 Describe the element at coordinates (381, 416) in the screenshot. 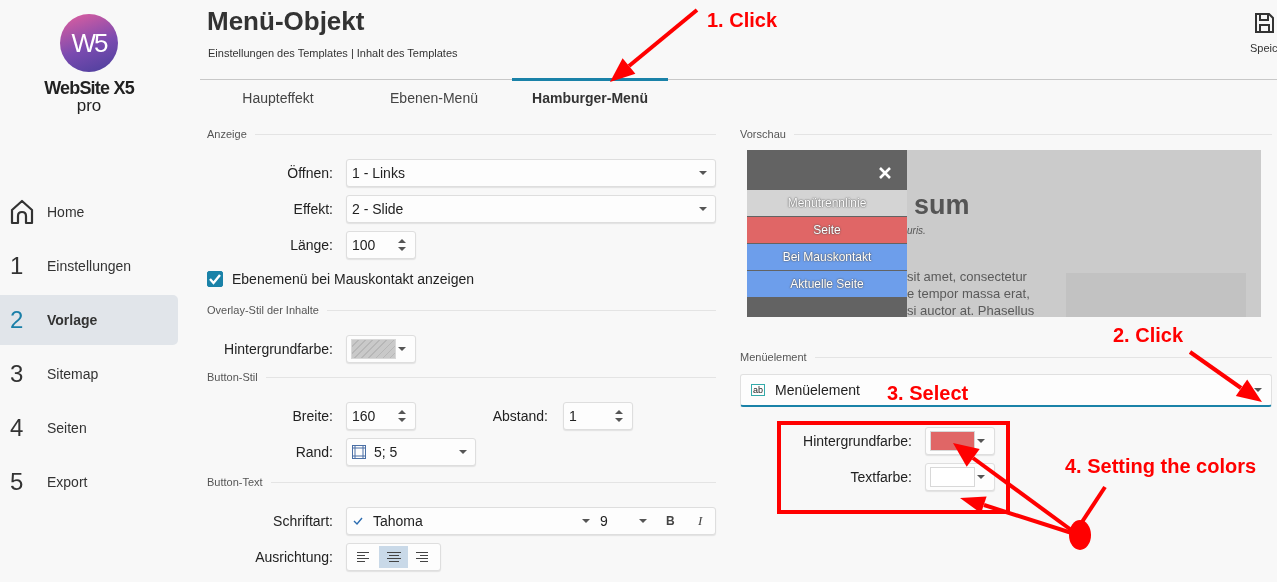

I see `number-field: 160` at that location.